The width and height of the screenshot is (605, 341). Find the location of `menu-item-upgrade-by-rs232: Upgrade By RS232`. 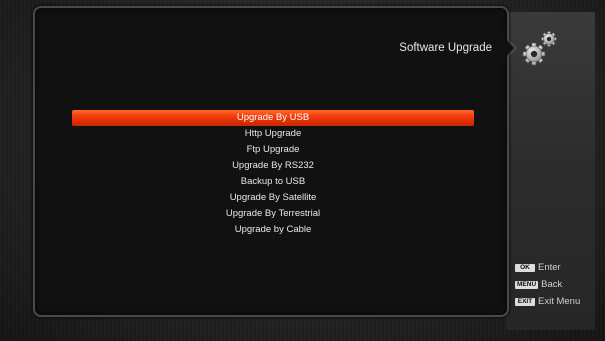

menu-item-upgrade-by-rs232: Upgrade By RS232 is located at coordinates (273, 166).